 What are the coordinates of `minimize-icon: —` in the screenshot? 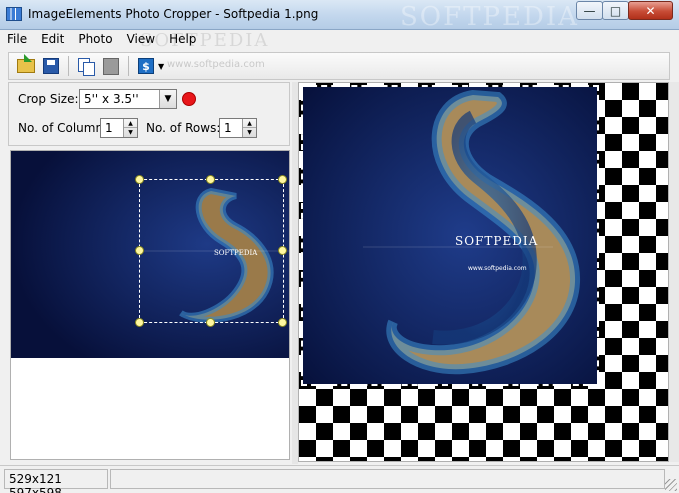 It's located at (589, 10).